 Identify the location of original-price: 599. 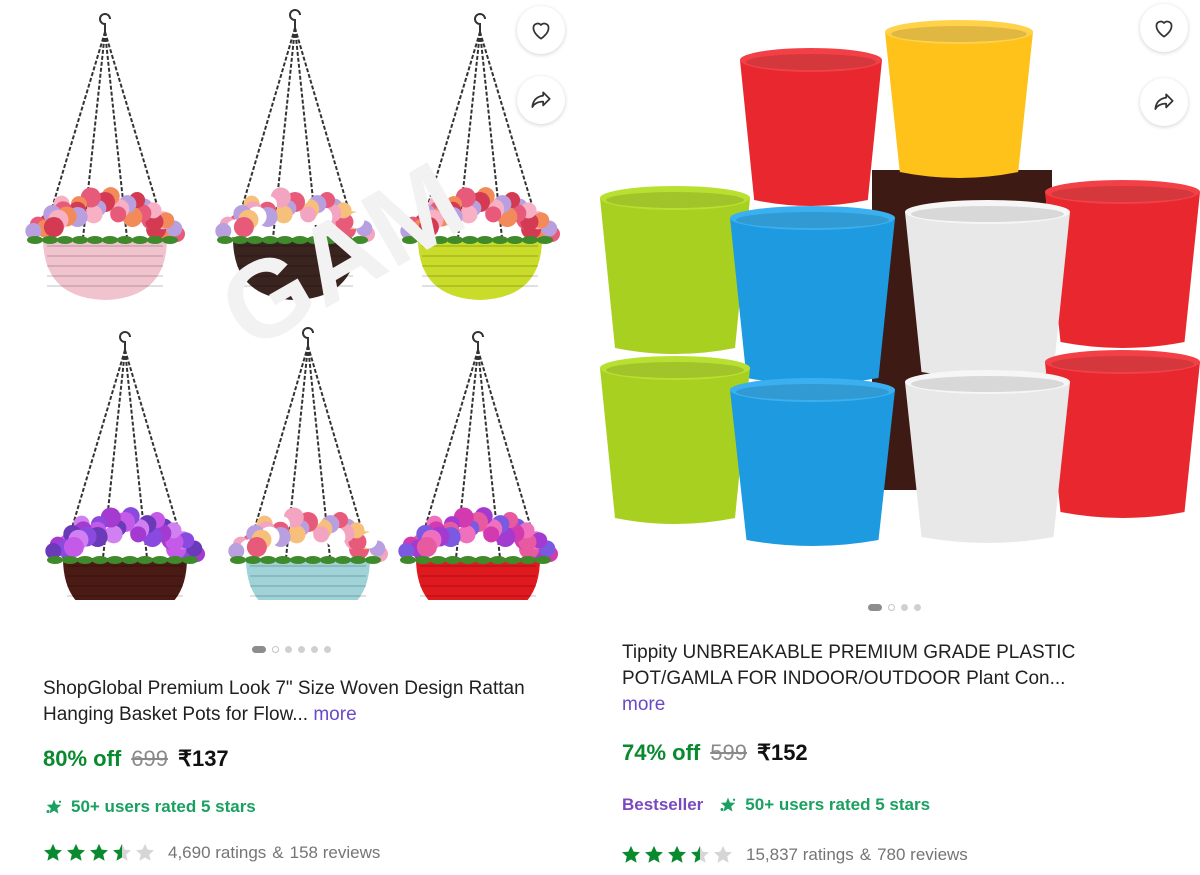
(728, 752).